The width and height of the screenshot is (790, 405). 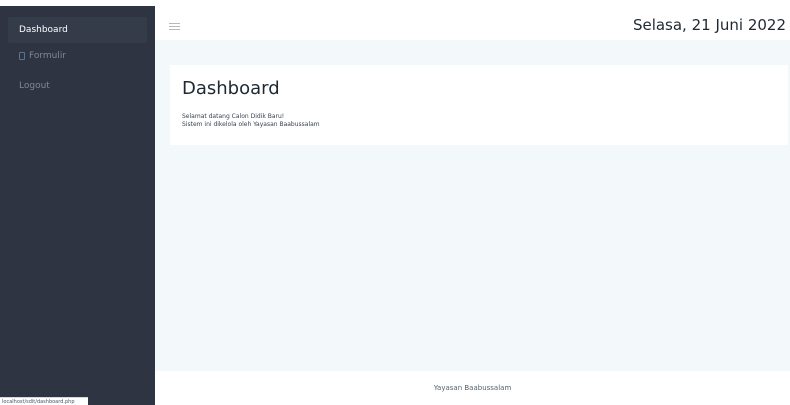 I want to click on footer-text: Yayasan Baabussalam, so click(x=472, y=388).